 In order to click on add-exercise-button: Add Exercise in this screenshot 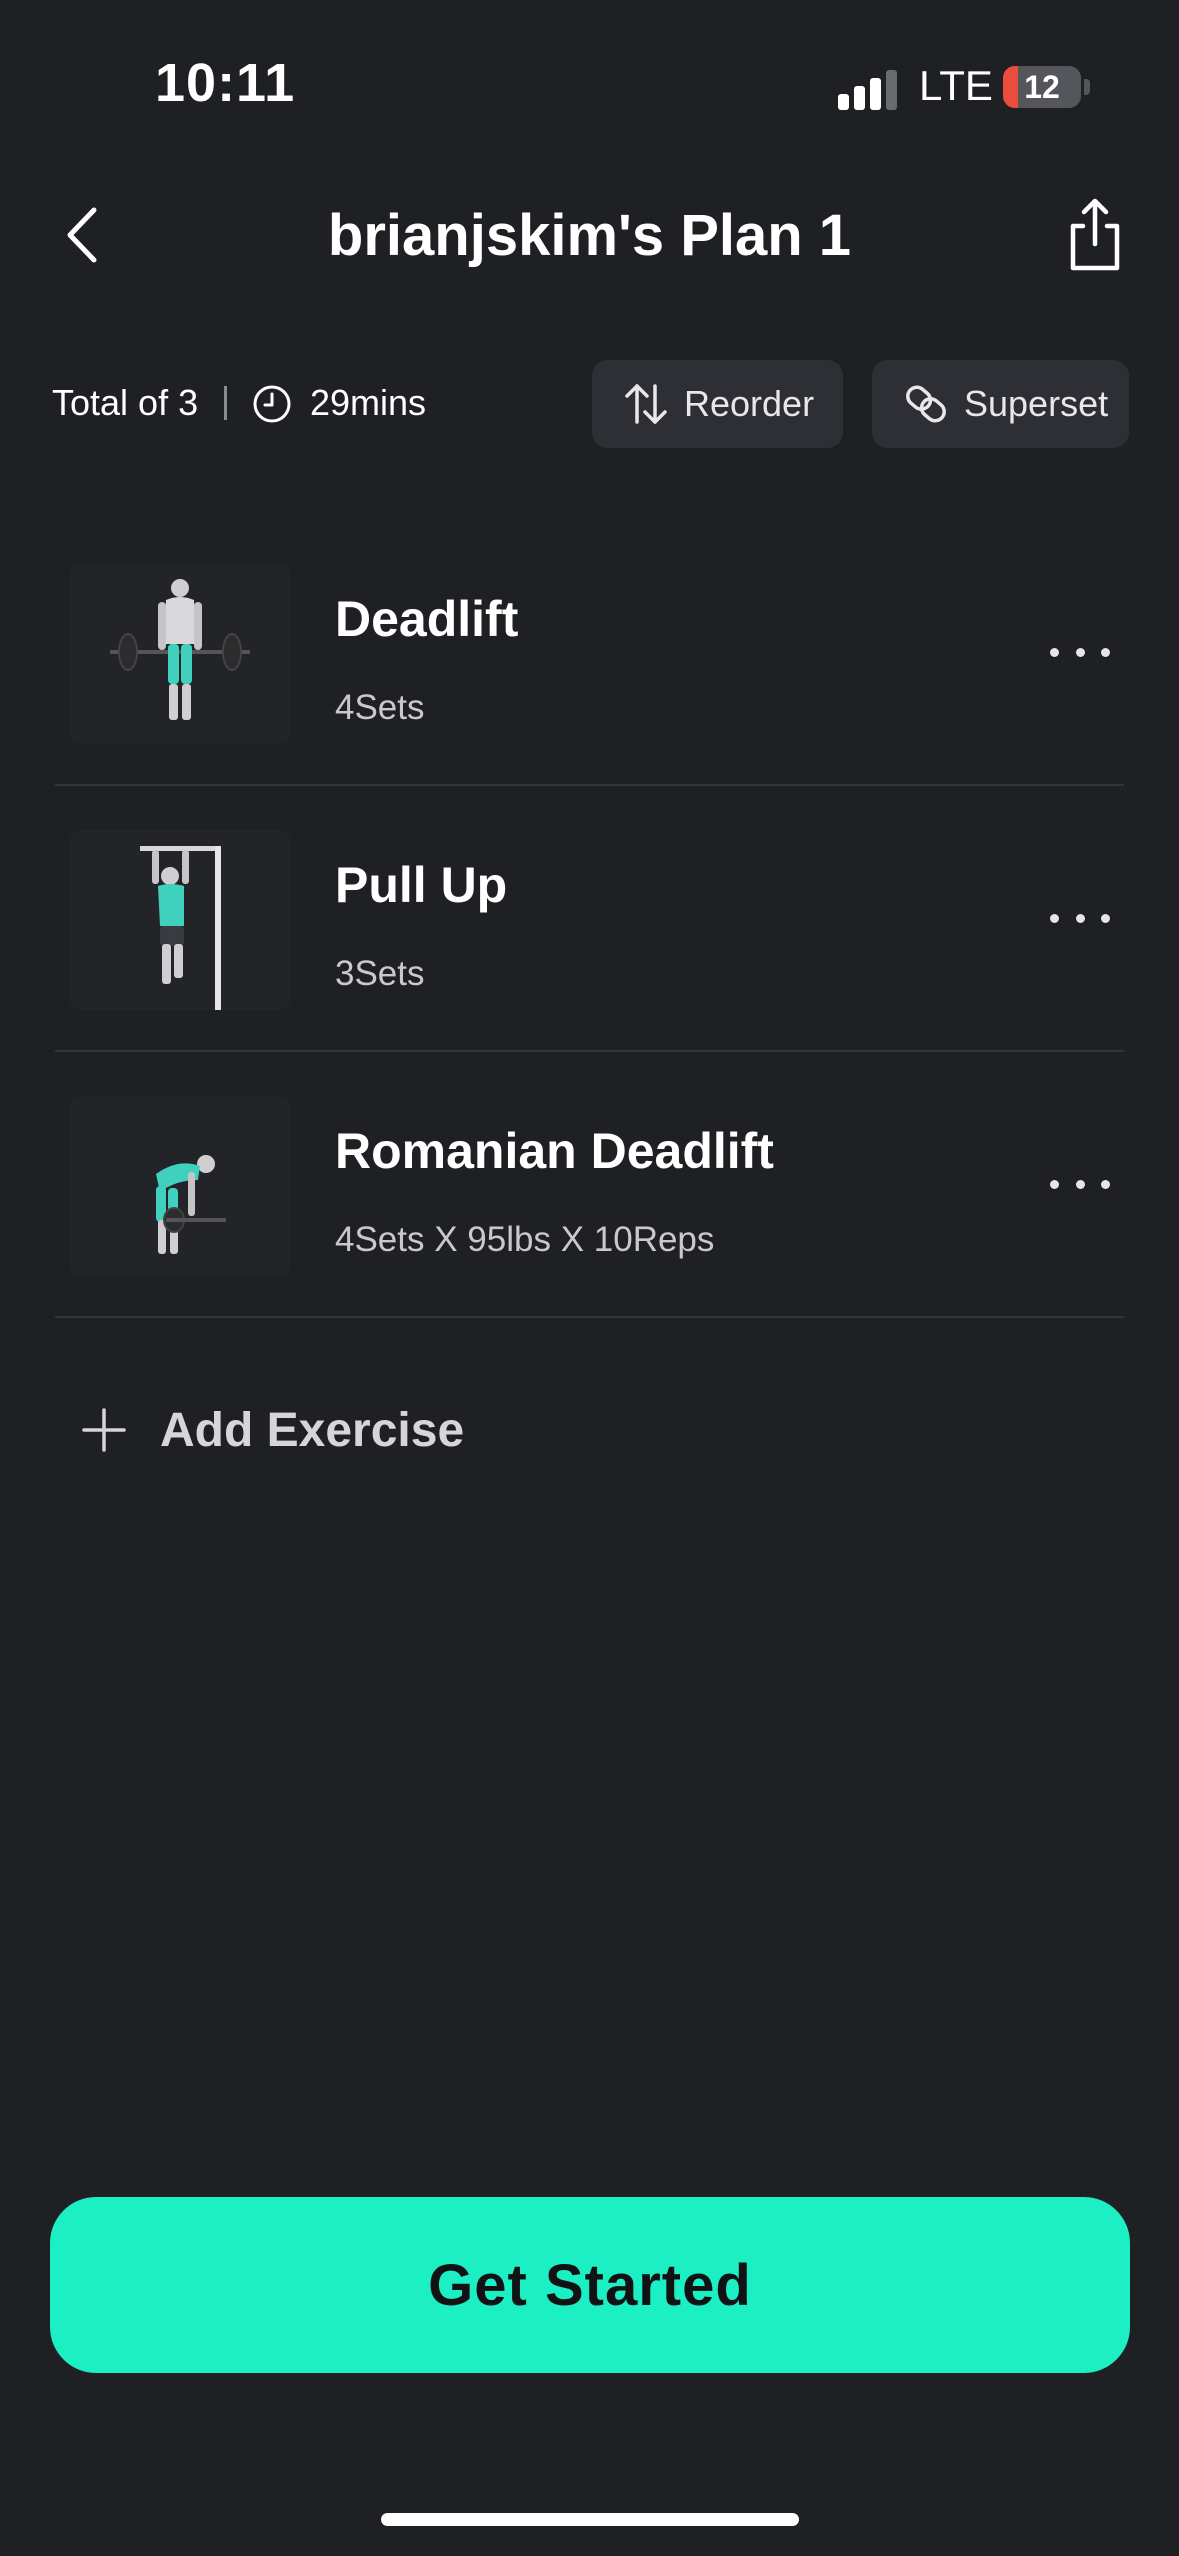, I will do `click(272, 1430)`.